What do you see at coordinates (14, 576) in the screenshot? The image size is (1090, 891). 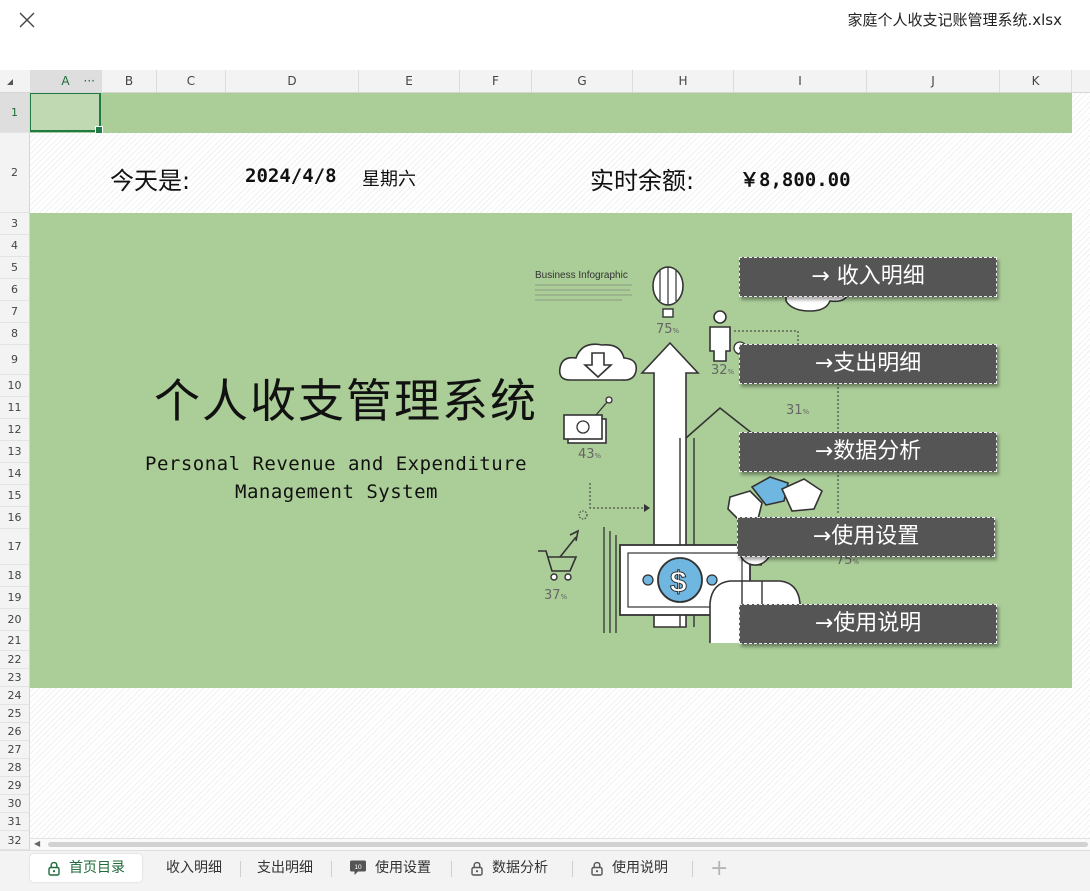 I see `row-header: 18` at bounding box center [14, 576].